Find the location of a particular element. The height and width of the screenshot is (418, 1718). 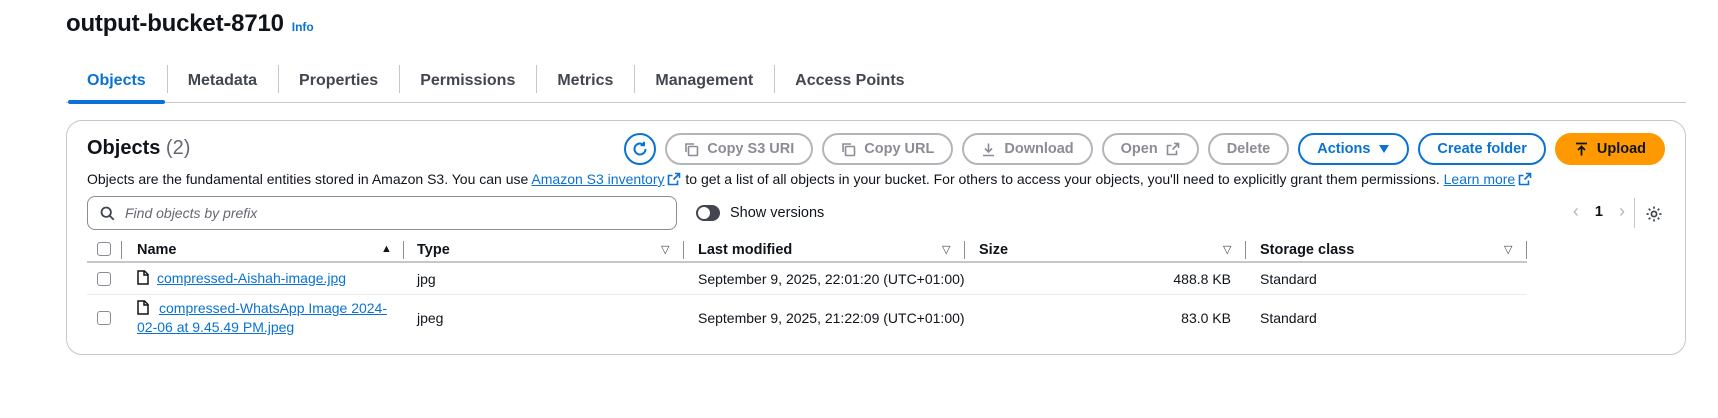

column-header-size: Size is located at coordinates (993, 250).